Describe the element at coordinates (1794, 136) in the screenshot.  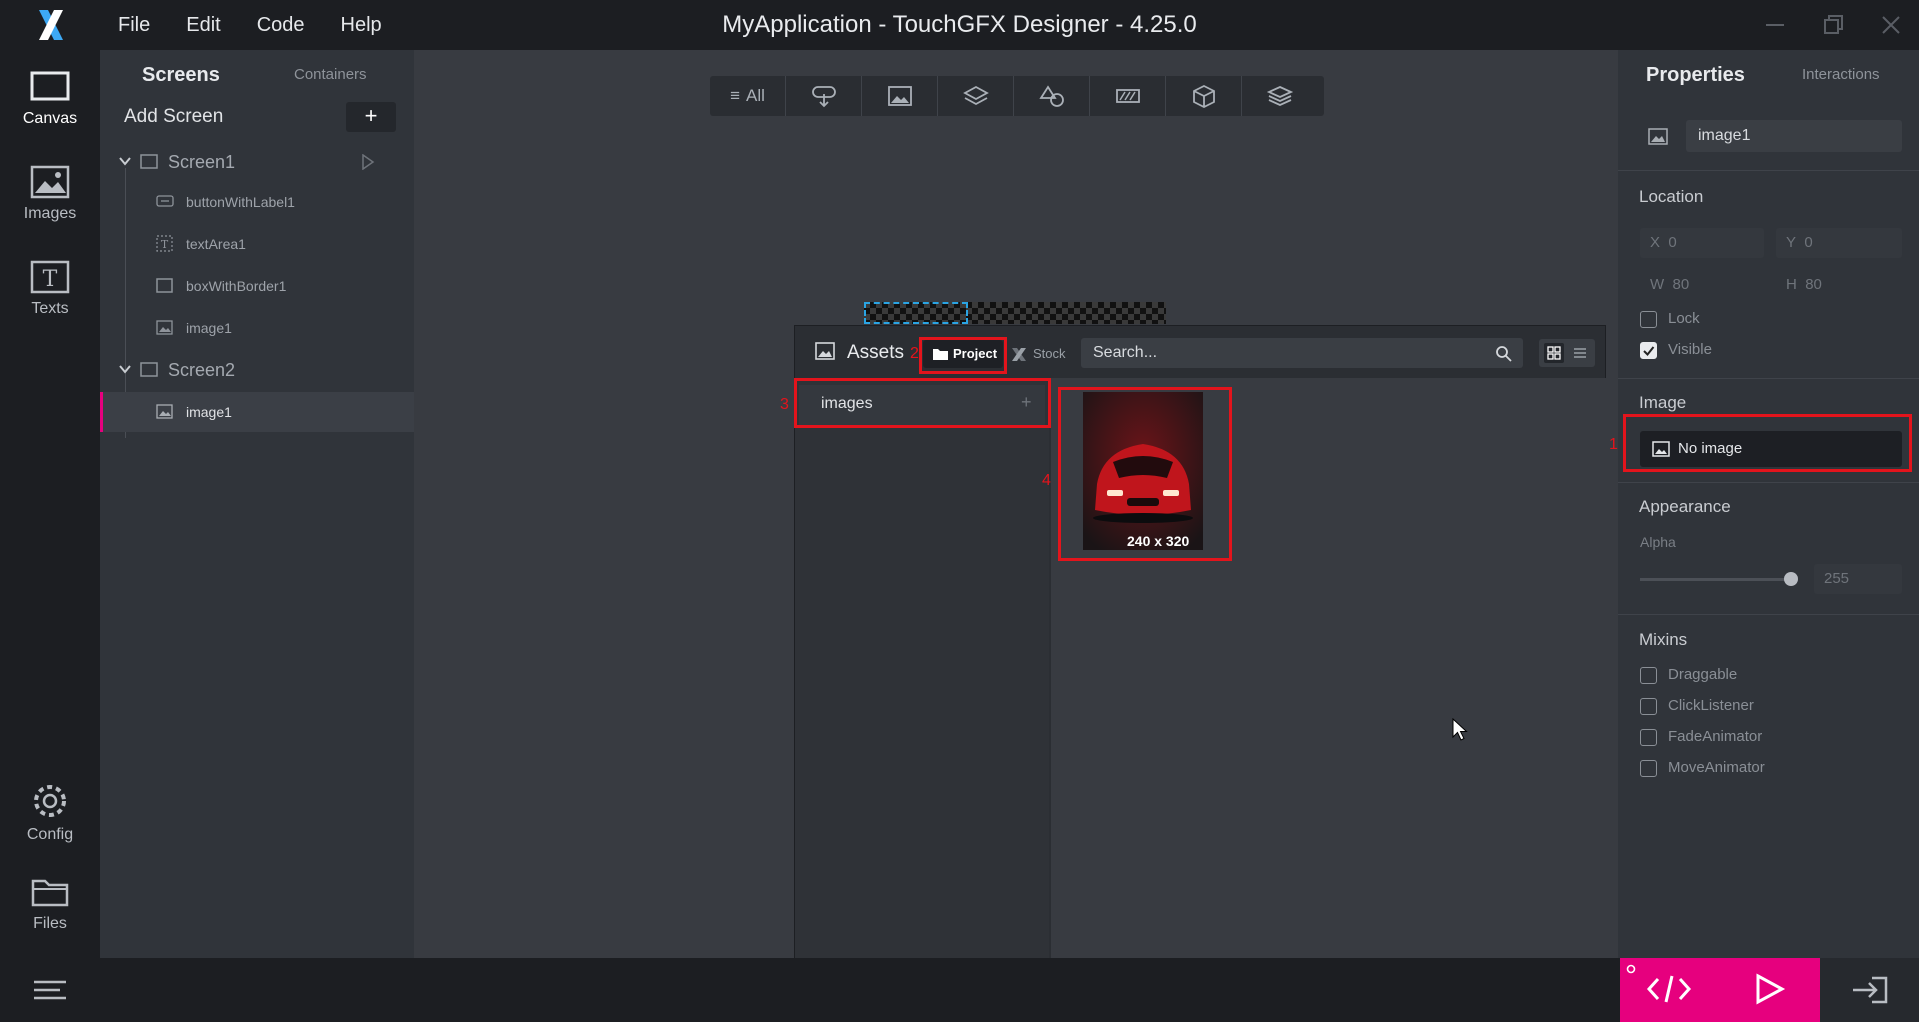
I see `widget-name-field: image1` at that location.